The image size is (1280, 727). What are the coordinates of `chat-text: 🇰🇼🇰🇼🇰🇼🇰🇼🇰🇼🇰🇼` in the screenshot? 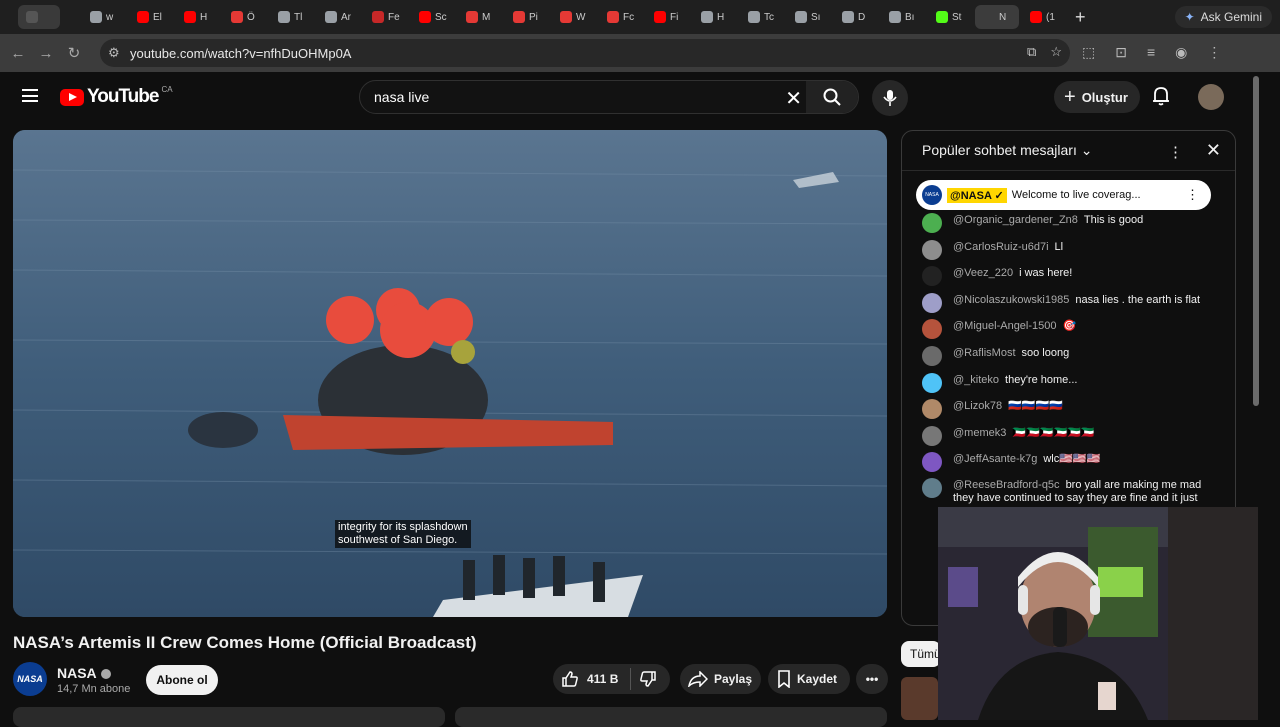 It's located at (1053, 433).